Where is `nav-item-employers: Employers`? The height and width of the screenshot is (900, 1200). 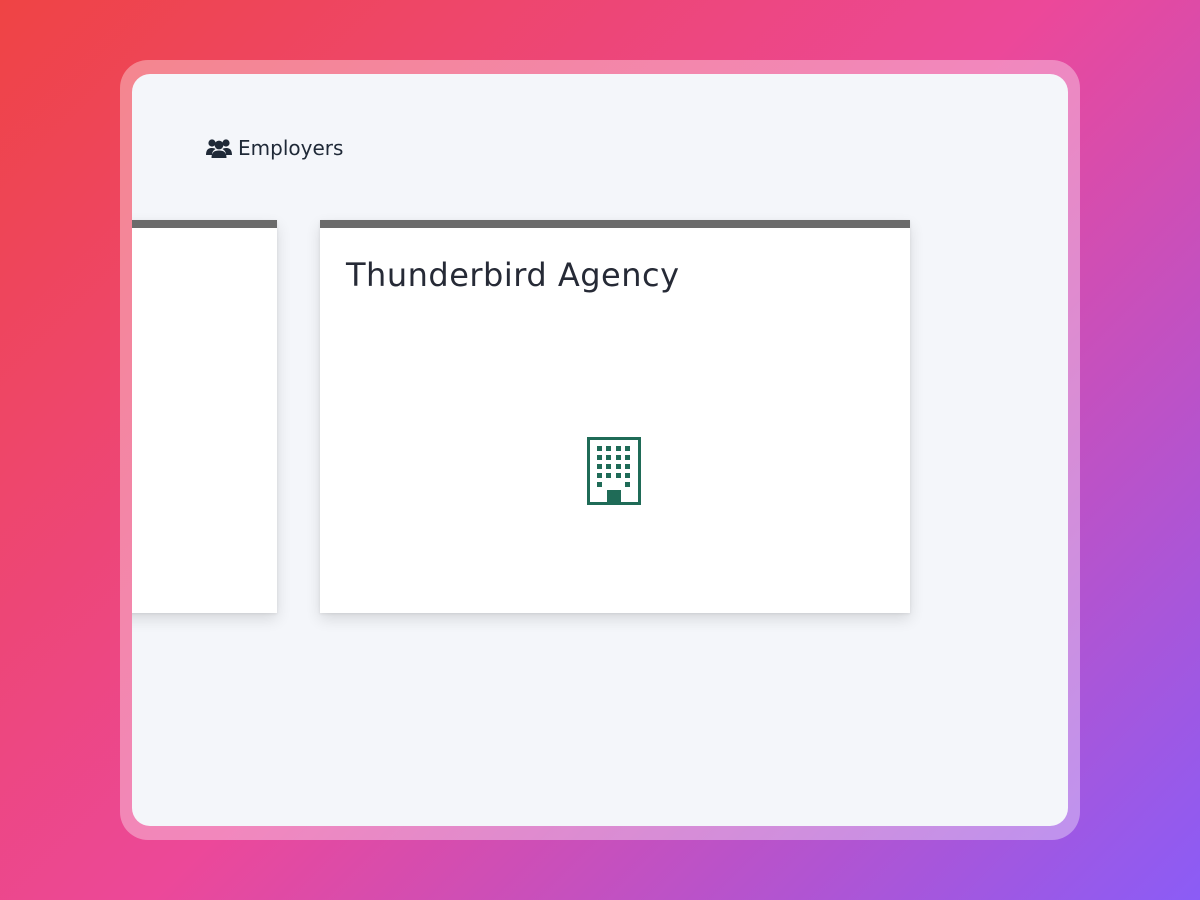
nav-item-employers: Employers is located at coordinates (274, 148).